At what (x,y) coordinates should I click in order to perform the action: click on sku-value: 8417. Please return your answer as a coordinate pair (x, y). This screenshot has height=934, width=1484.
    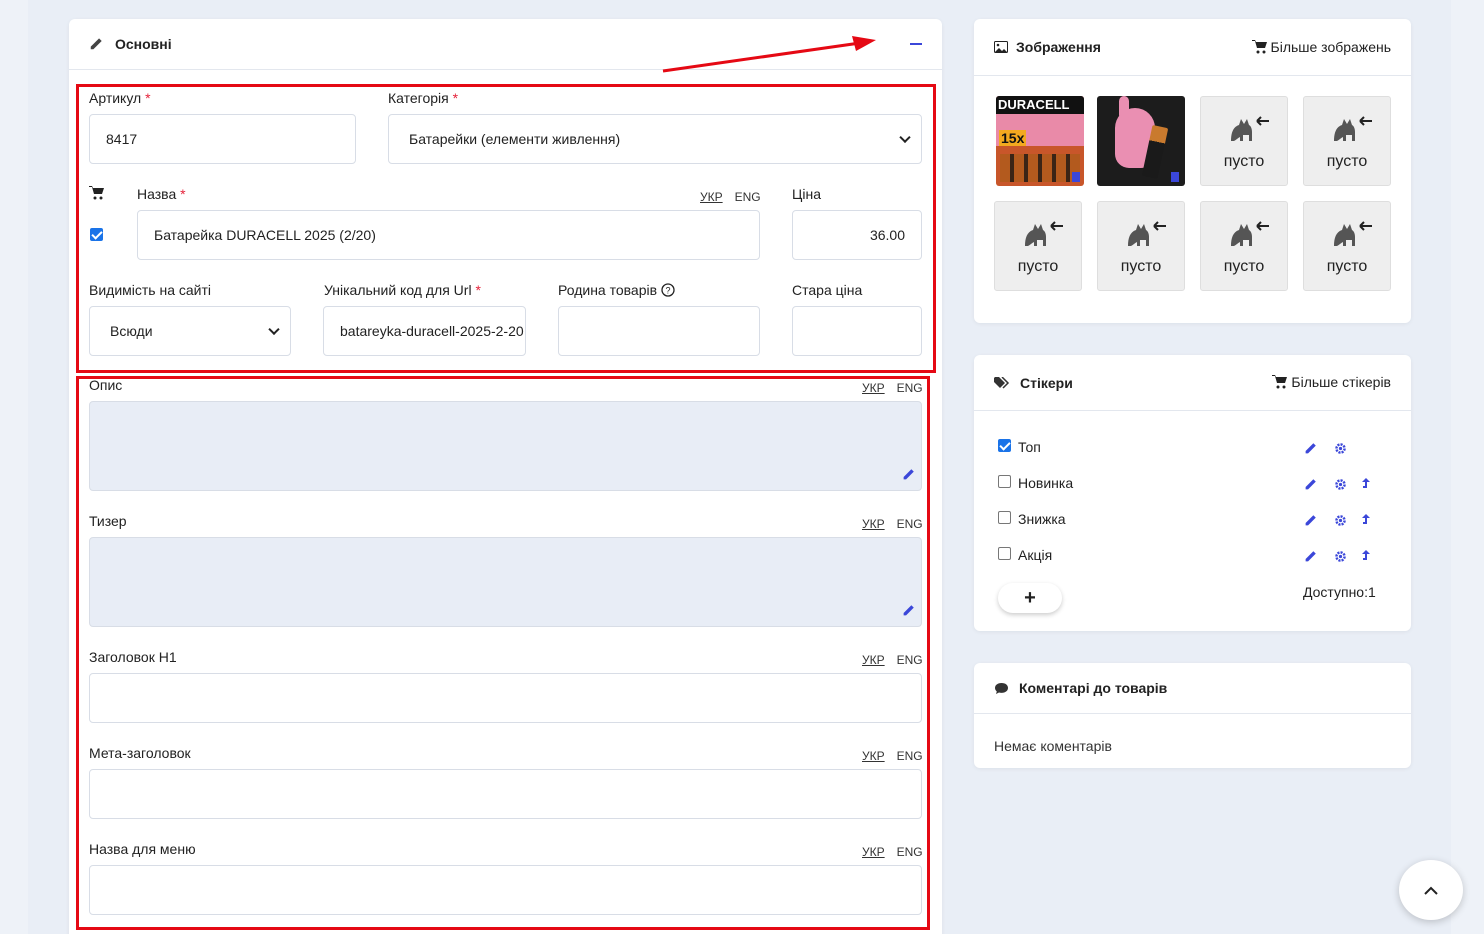
    Looking at the image, I should click on (122, 139).